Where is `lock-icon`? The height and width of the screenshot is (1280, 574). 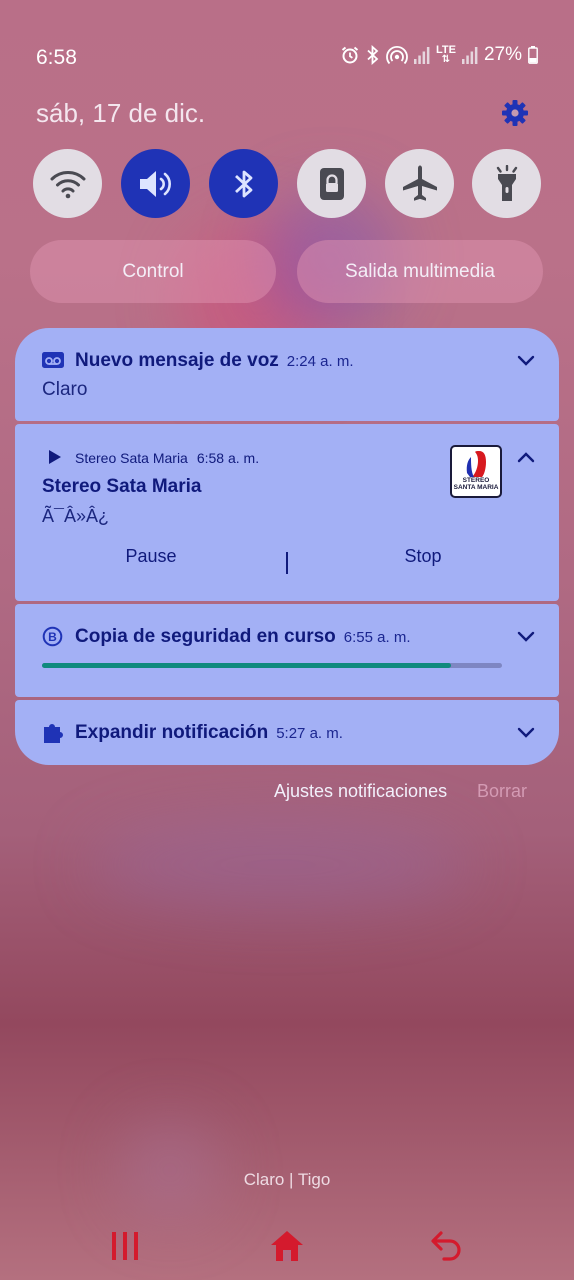
lock-icon is located at coordinates (331, 183).